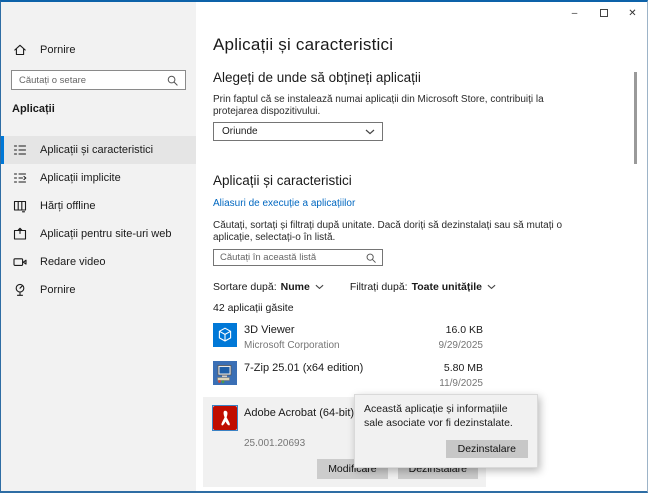  What do you see at coordinates (463, 368) in the screenshot?
I see `app-size: 5.80 MB` at bounding box center [463, 368].